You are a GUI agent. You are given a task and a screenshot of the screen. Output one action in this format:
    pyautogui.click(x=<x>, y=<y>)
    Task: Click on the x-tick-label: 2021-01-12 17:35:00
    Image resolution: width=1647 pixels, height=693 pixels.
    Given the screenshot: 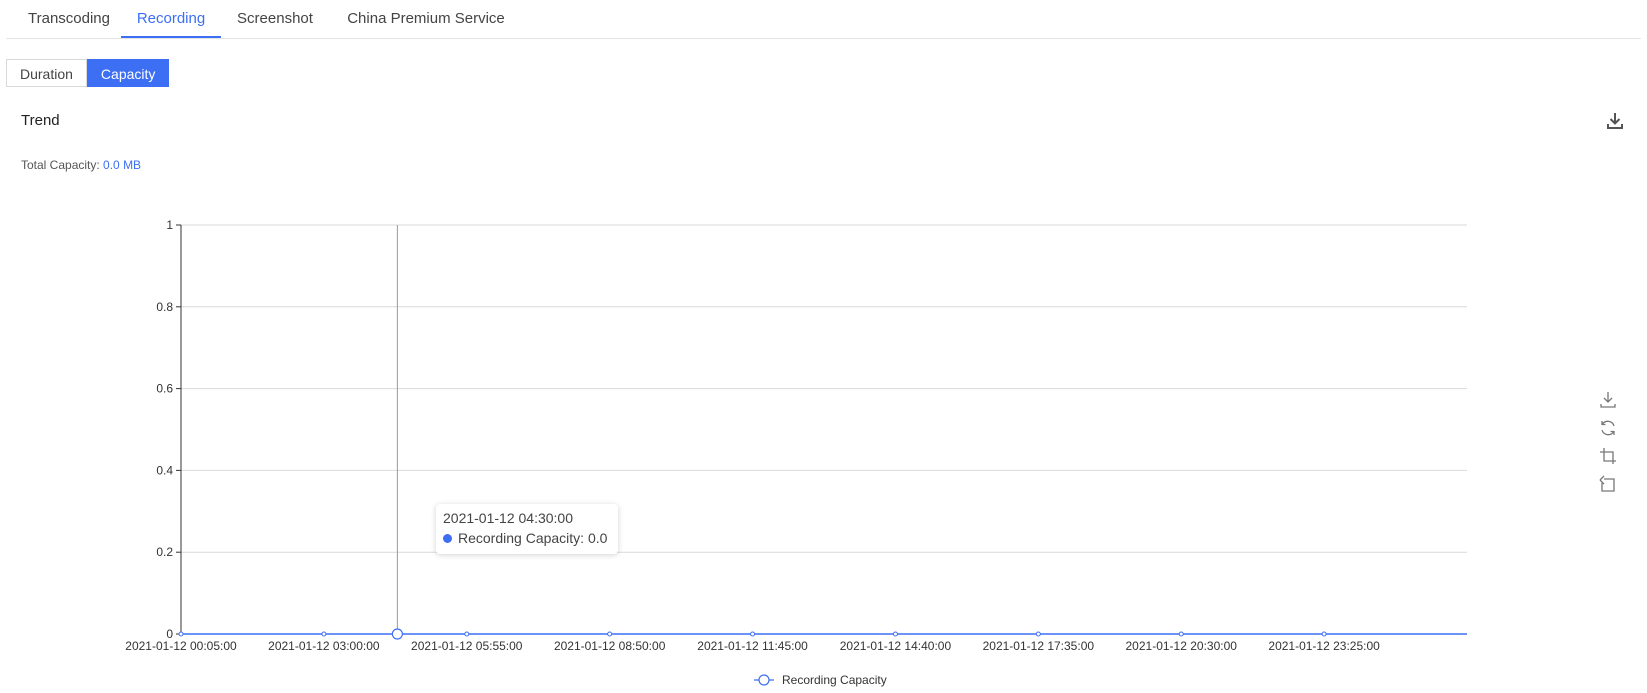 What is the action you would take?
    pyautogui.click(x=1039, y=646)
    